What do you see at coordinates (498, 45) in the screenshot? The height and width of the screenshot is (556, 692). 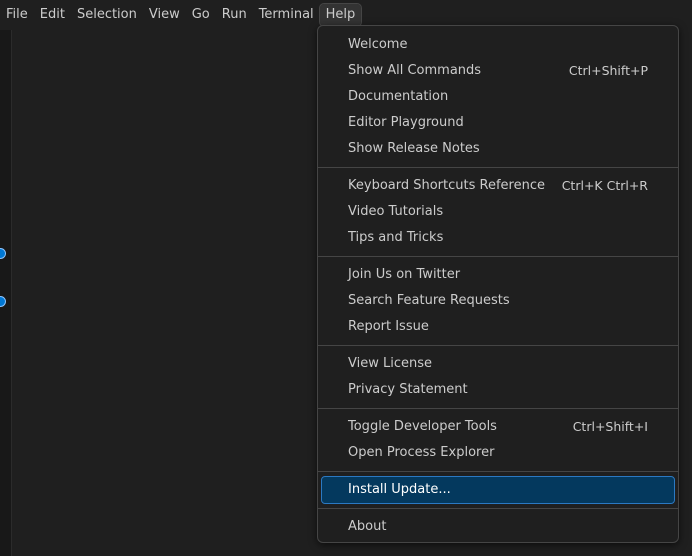 I see `menu-item-welcome: Welcome` at bounding box center [498, 45].